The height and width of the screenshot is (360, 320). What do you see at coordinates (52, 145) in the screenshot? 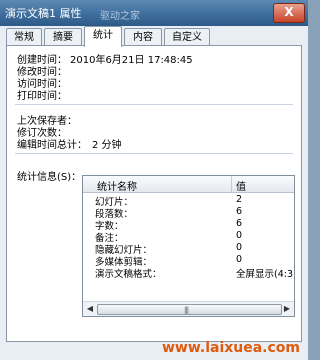
I see `edit-time-label: 编辑时间总计：` at bounding box center [52, 145].